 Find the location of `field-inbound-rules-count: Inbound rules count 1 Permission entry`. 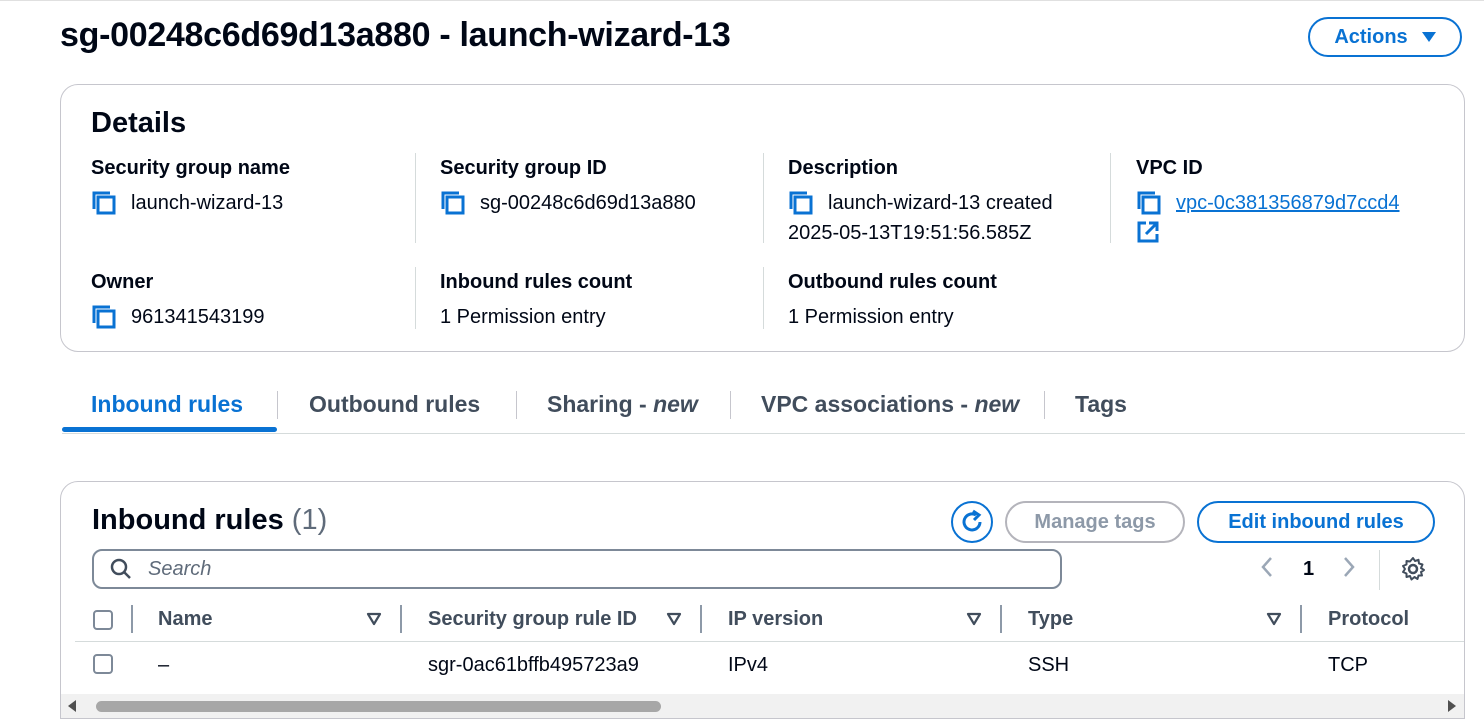

field-inbound-rules-count: Inbound rules count 1 Permission entry is located at coordinates (536, 301).